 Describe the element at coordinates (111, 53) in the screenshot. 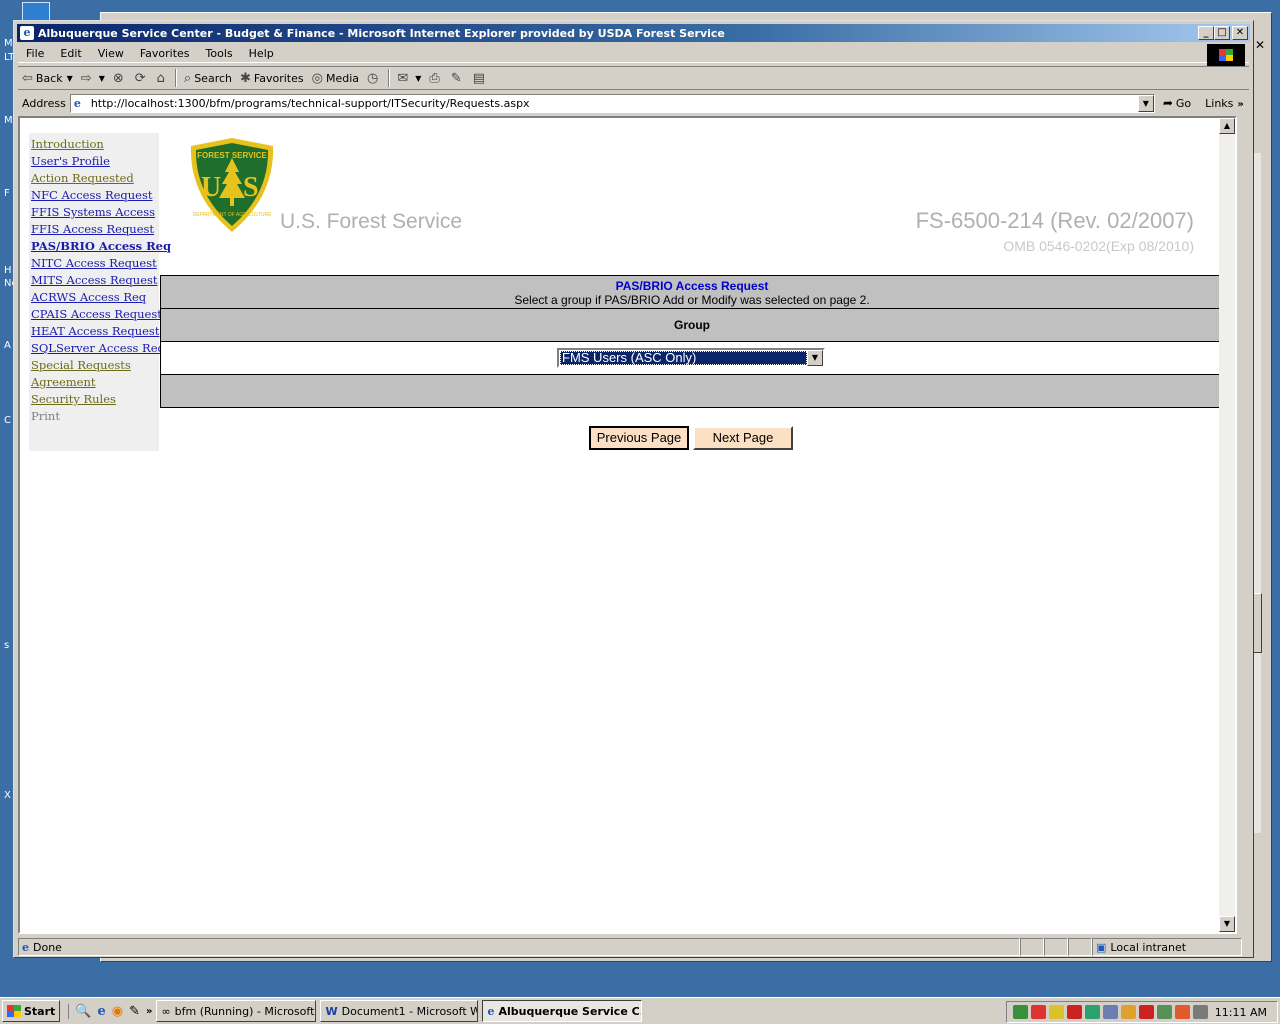

I see `menu-view: View` at that location.